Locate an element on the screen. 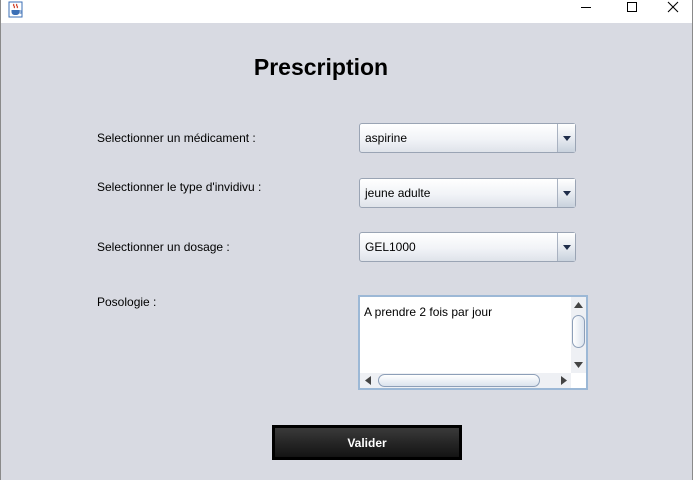 Image resolution: width=693 pixels, height=480 pixels. vertical-scrollbar is located at coordinates (578, 335).